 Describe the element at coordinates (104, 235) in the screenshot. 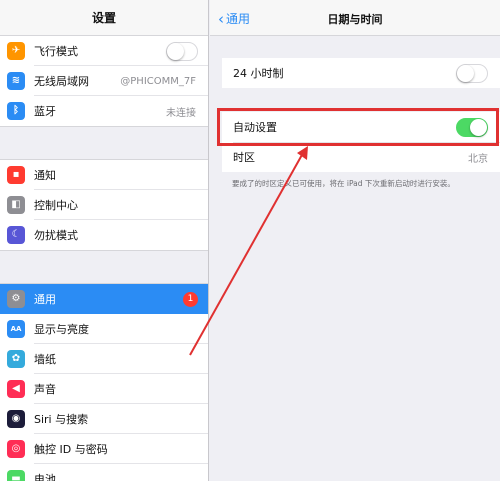

I see `sidebar-item-moon: ☾ 勿扰模式` at that location.